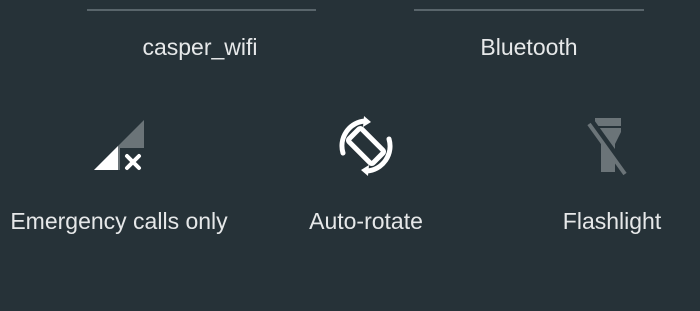 The width and height of the screenshot is (700, 311). I want to click on flashlight-off-icon, so click(608, 147).